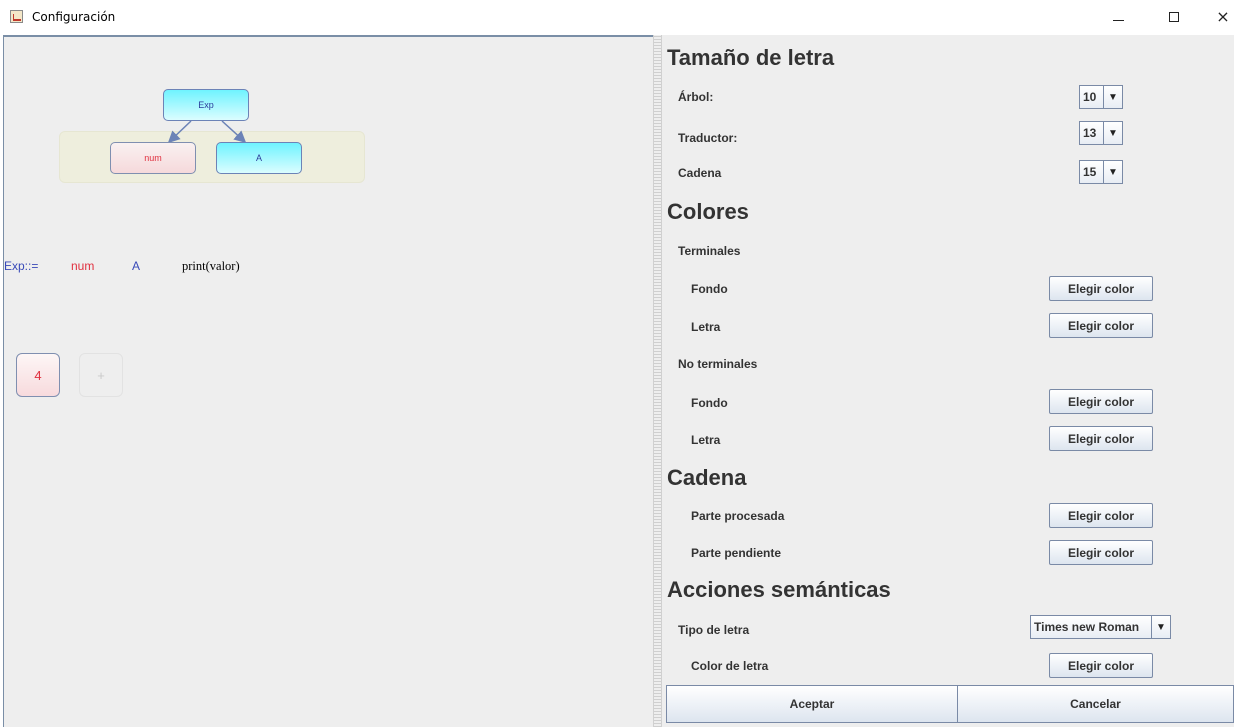 The width and height of the screenshot is (1234, 727). I want to click on chain-size-value: 15, so click(1090, 172).